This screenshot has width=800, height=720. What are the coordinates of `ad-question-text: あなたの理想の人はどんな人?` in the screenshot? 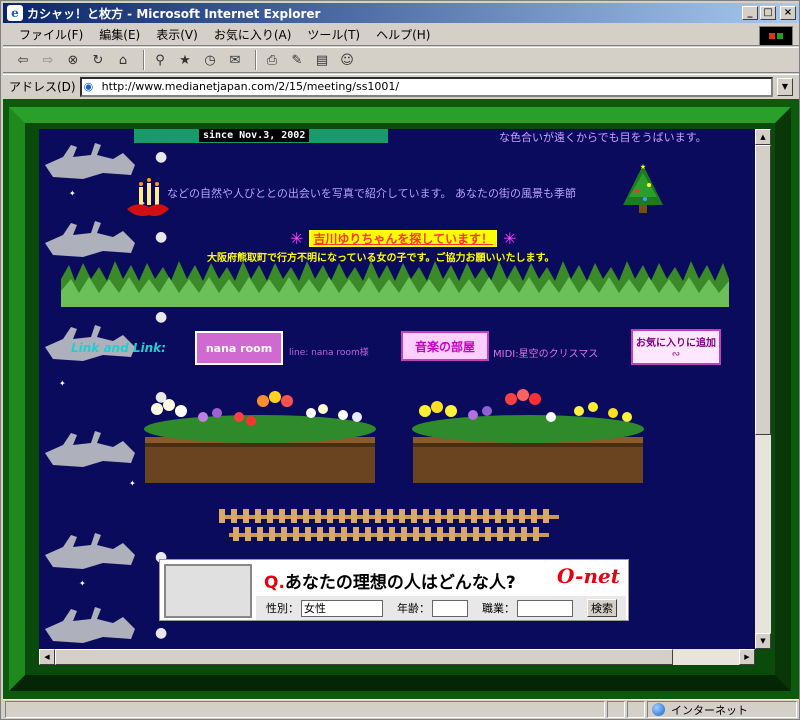 It's located at (400, 583).